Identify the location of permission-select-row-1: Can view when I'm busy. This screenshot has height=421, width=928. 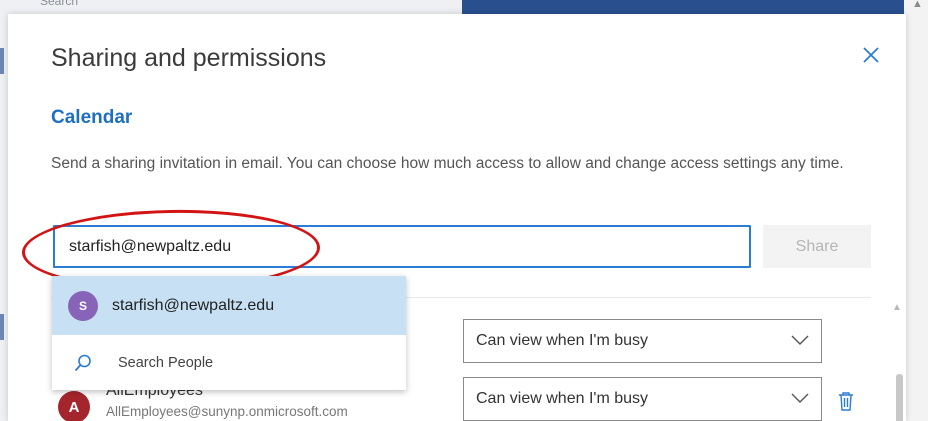
(642, 341).